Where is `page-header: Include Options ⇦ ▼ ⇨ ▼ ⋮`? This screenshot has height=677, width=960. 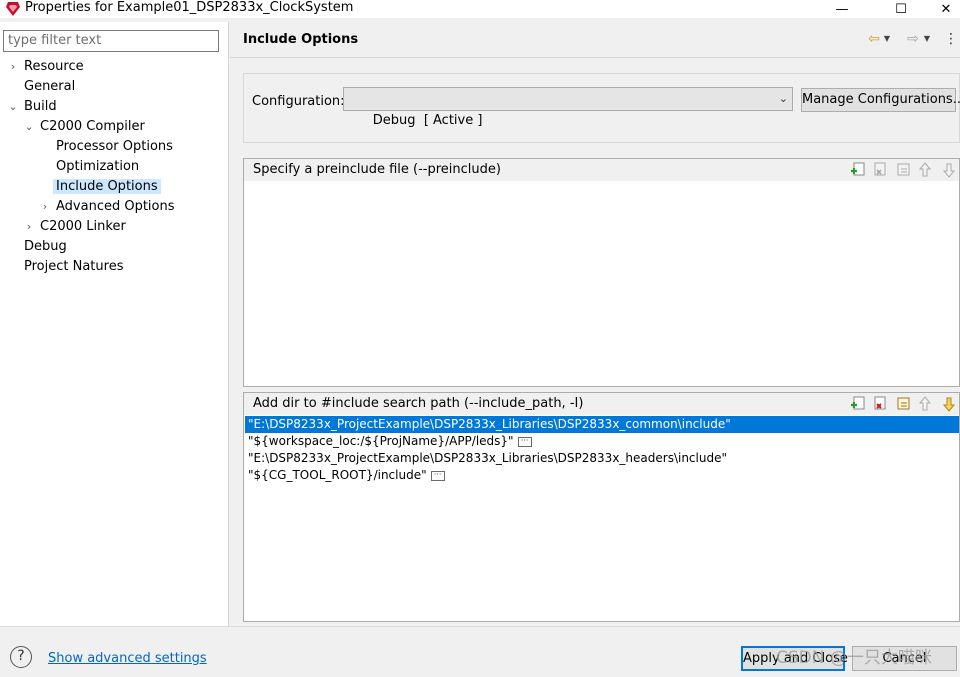
page-header: Include Options ⇦ ▼ ⇨ ▼ ⋮ is located at coordinates (595, 40).